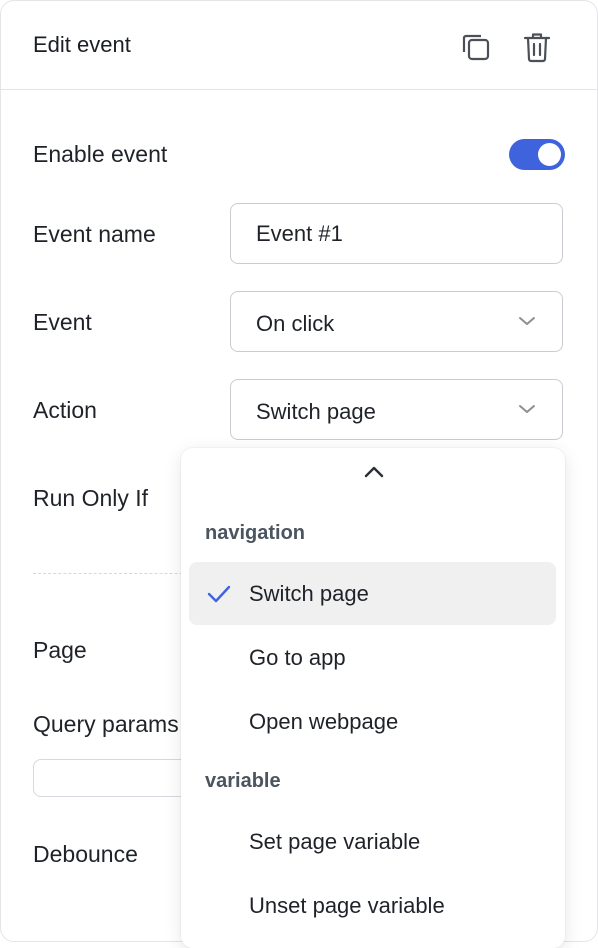 The image size is (598, 948). I want to click on option-label: Open webpage, so click(324, 721).